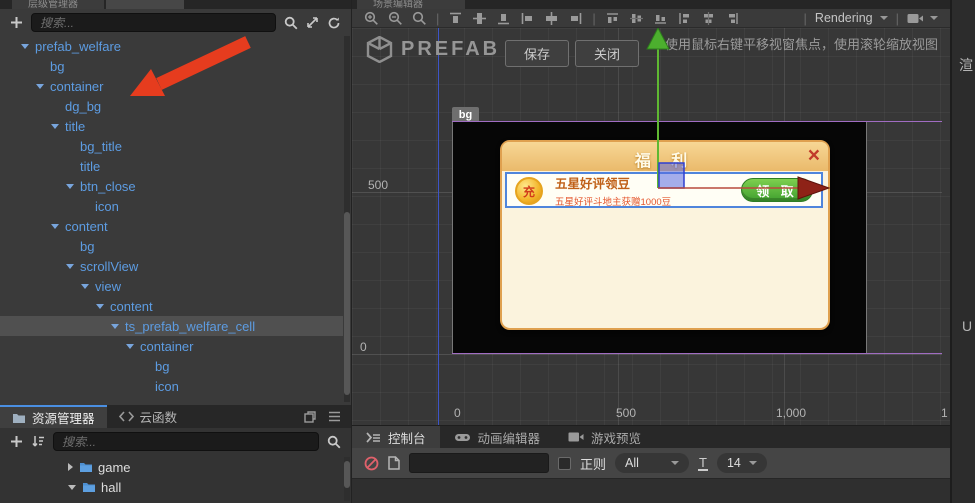  I want to click on zoom-reset-icon, so click(419, 18).